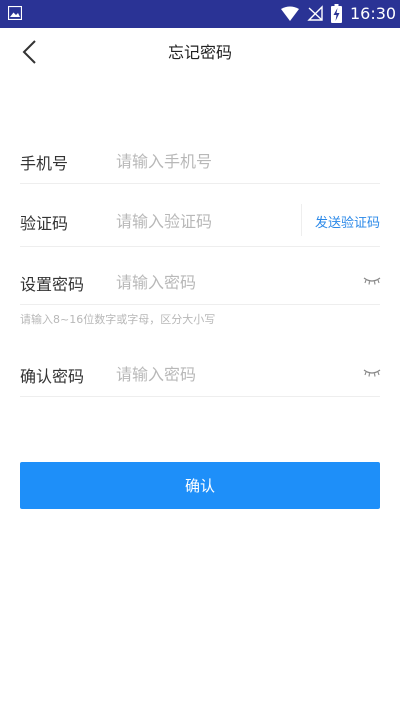 The height and width of the screenshot is (711, 400). I want to click on code-row: 验证码 发送验证码, so click(200, 223).